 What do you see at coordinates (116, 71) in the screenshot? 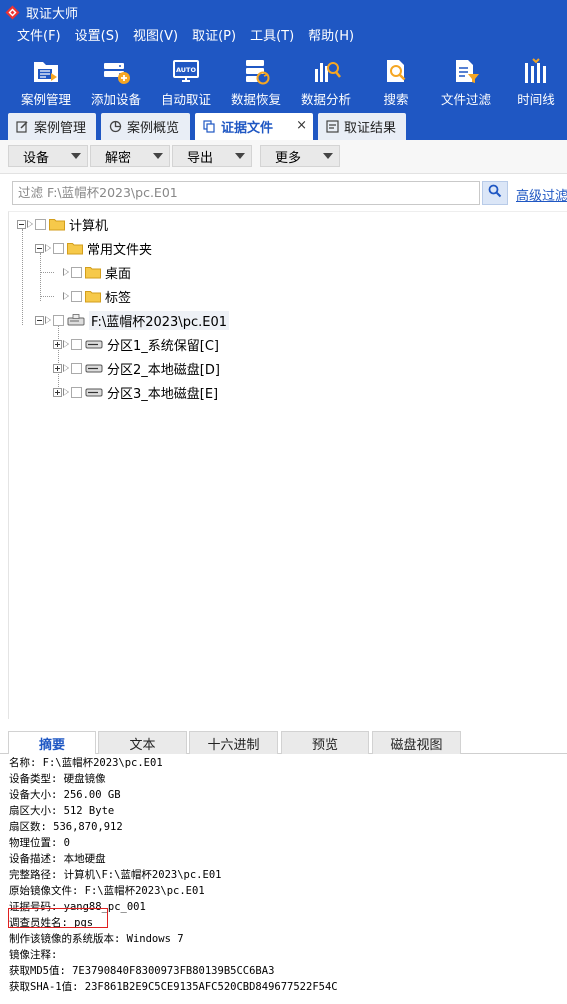
I see `add-device-icon` at bounding box center [116, 71].